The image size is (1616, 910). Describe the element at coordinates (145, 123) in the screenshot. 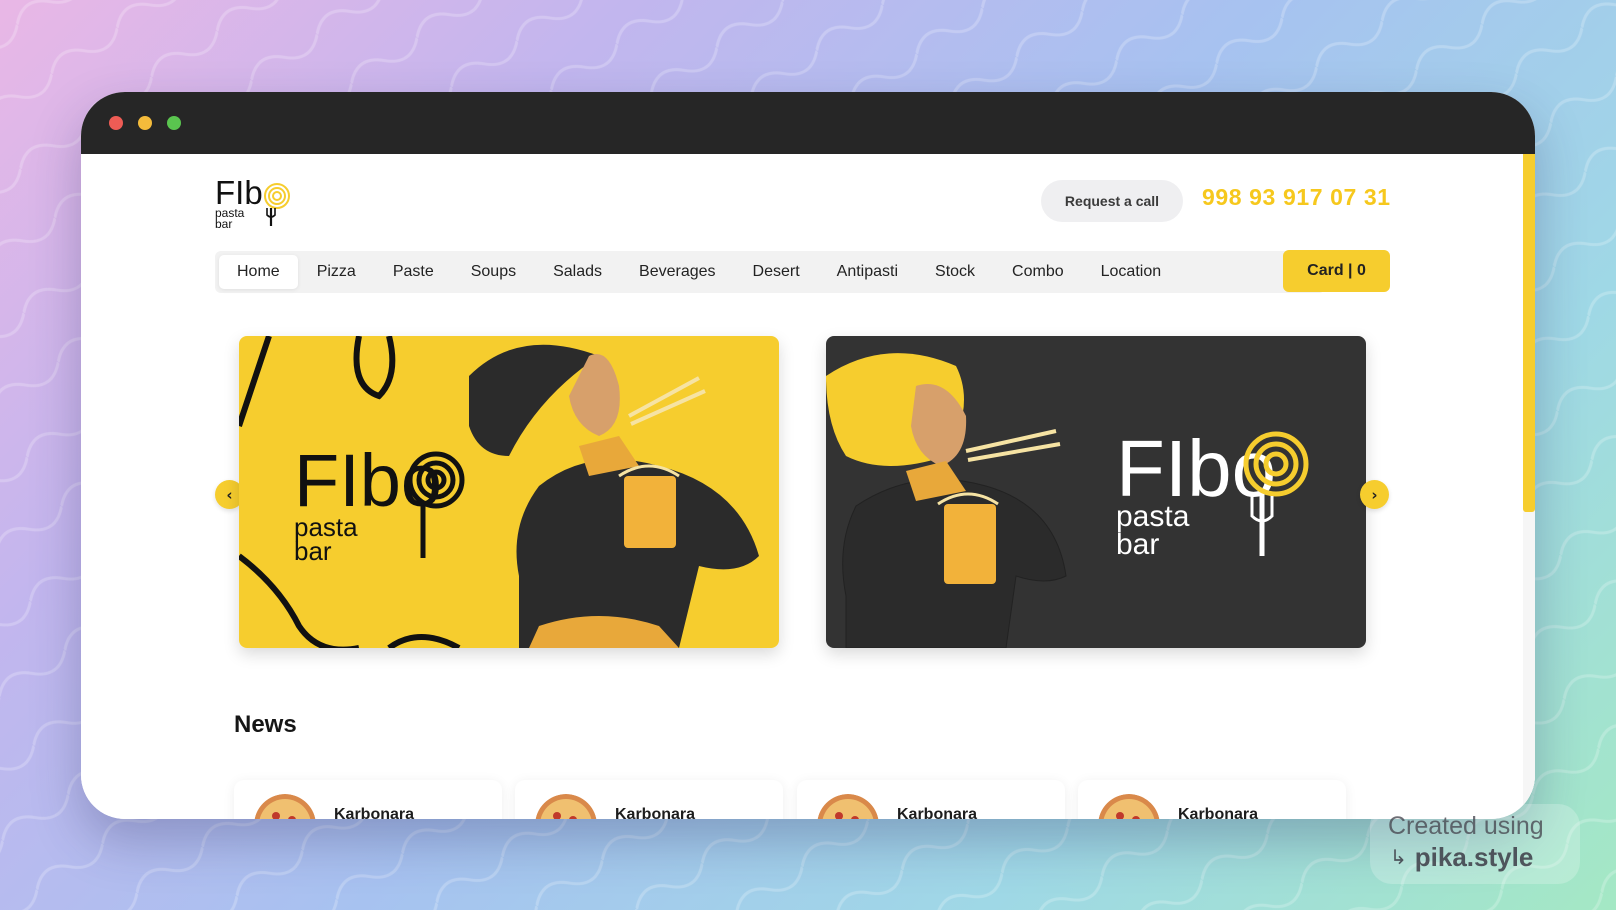

I see `minimize-window-dot` at that location.